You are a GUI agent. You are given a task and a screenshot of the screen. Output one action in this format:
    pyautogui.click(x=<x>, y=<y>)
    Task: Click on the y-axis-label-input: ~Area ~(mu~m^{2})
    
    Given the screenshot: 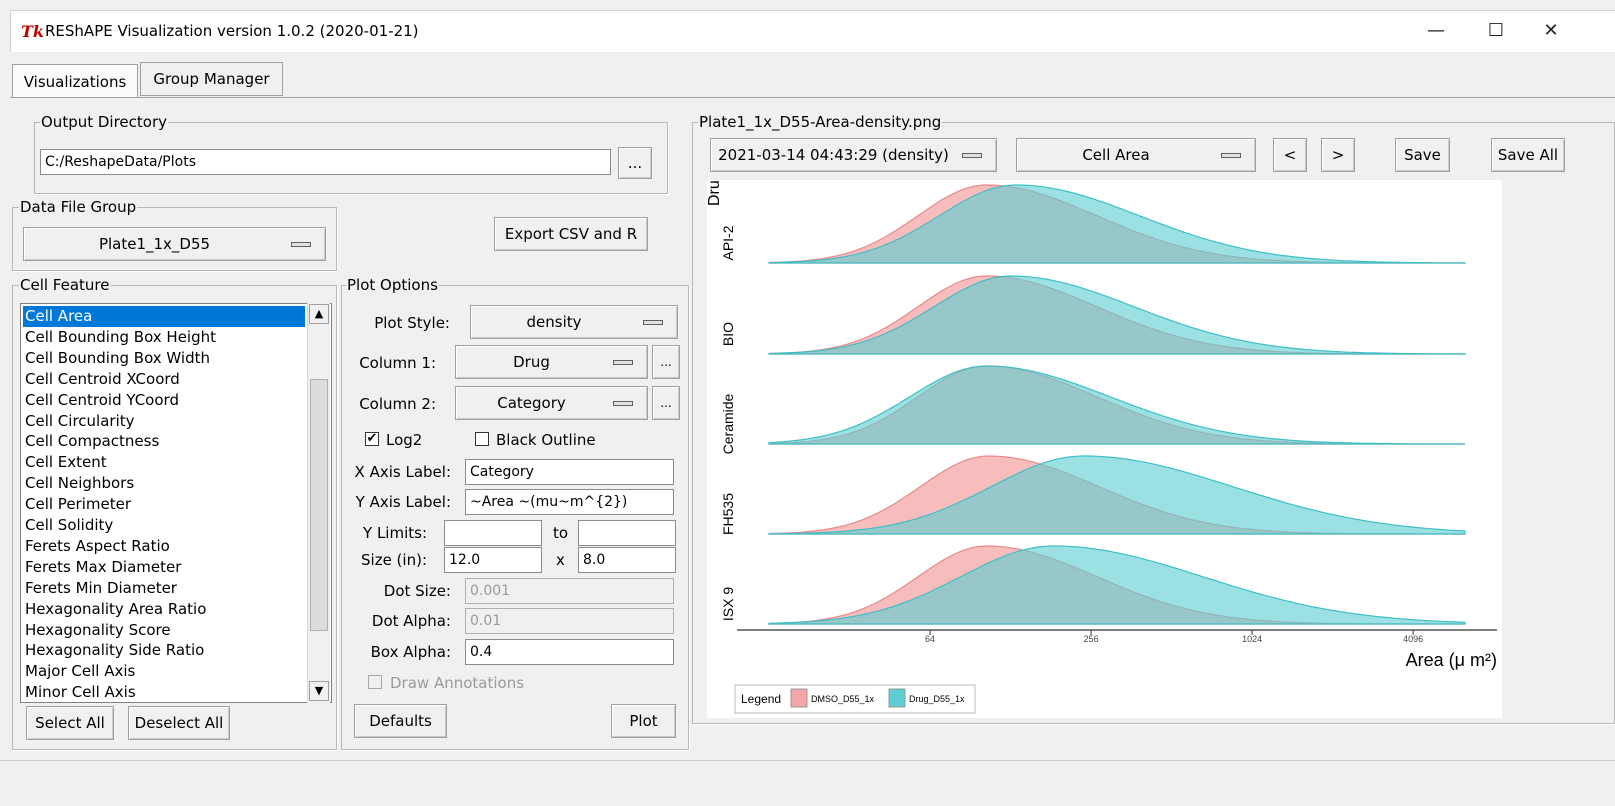 What is the action you would take?
    pyautogui.click(x=569, y=502)
    